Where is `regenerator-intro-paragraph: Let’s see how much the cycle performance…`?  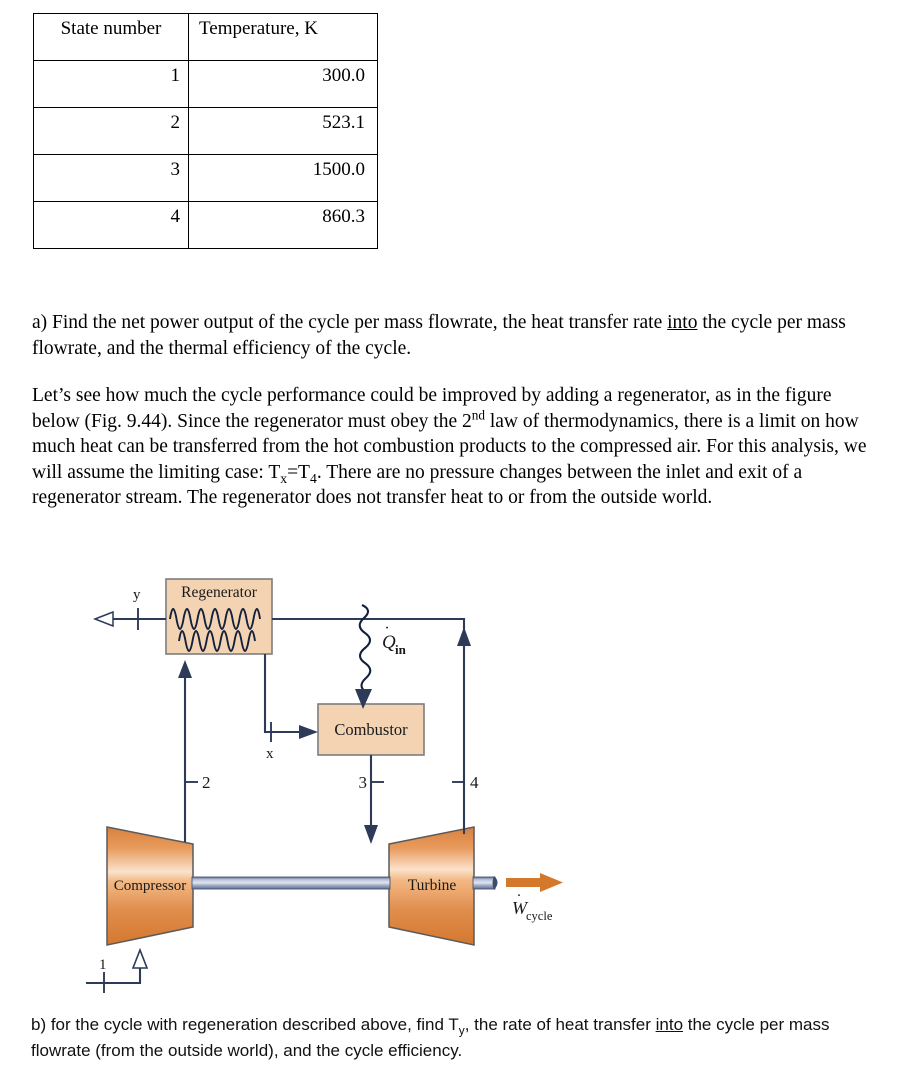 regenerator-intro-paragraph: Let’s see how much the cycle performance… is located at coordinates (456, 447).